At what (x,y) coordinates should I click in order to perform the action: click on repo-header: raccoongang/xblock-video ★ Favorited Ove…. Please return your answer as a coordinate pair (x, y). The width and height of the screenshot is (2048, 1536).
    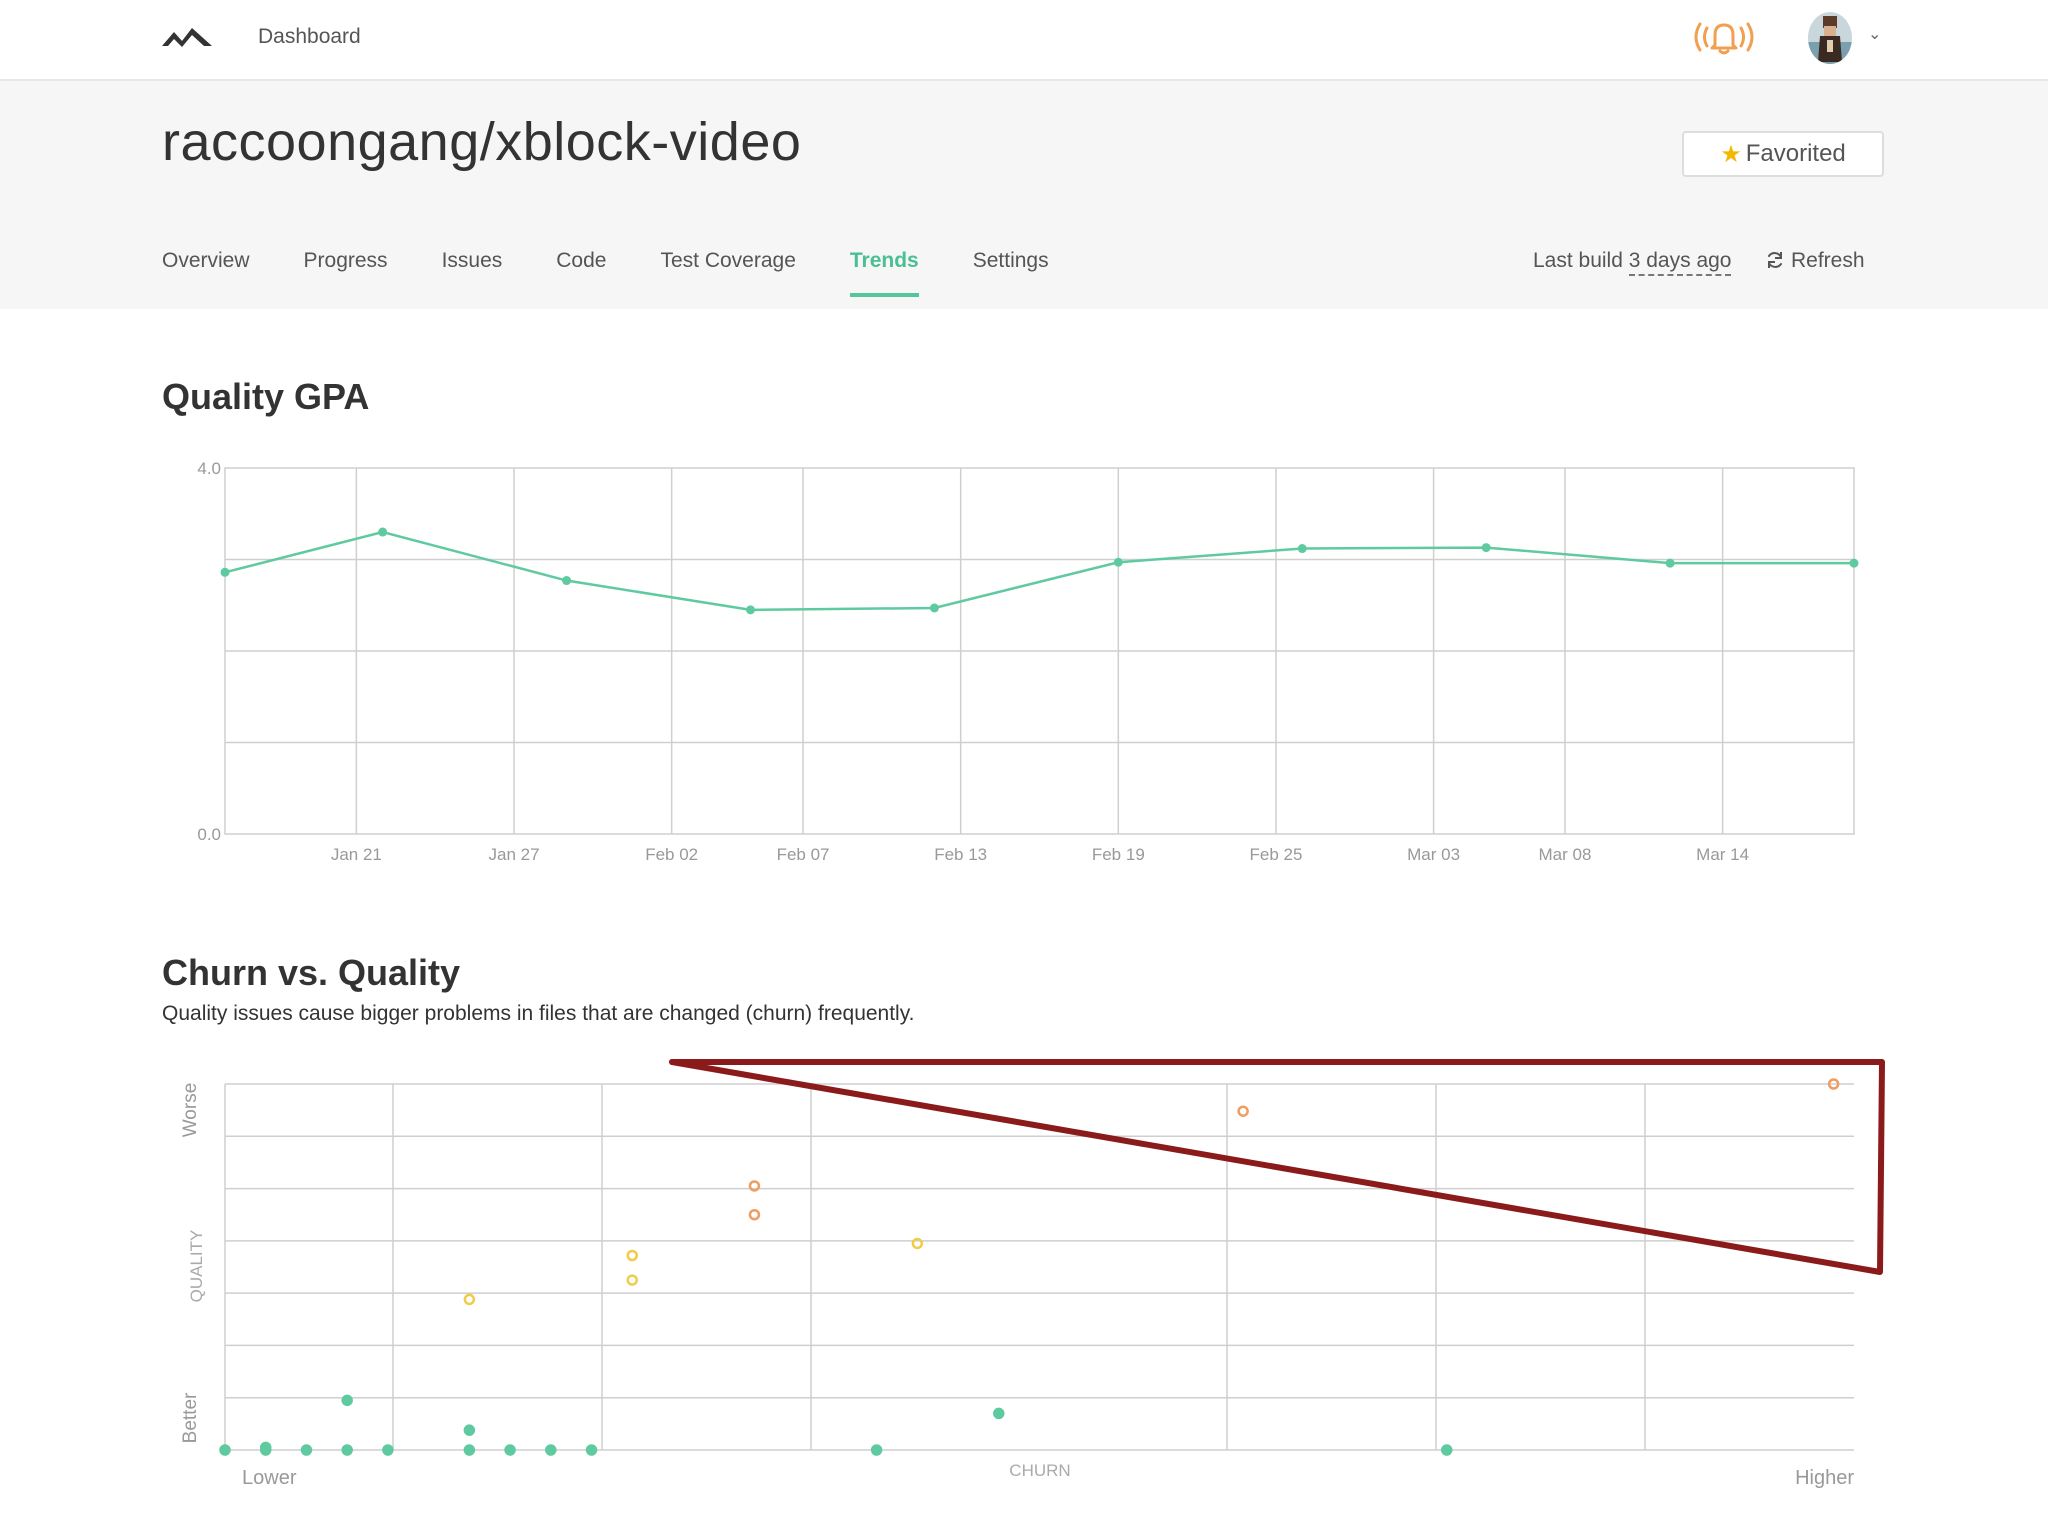
    Looking at the image, I should click on (1024, 195).